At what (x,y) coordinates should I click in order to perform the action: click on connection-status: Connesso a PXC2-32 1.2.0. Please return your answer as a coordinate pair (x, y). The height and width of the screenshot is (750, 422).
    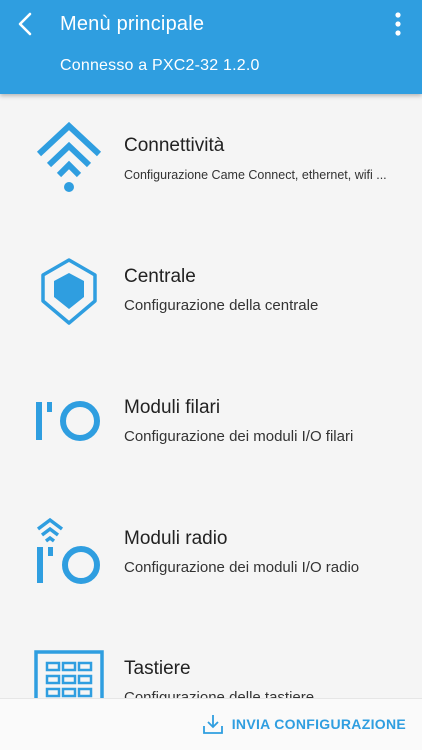
    Looking at the image, I should click on (160, 65).